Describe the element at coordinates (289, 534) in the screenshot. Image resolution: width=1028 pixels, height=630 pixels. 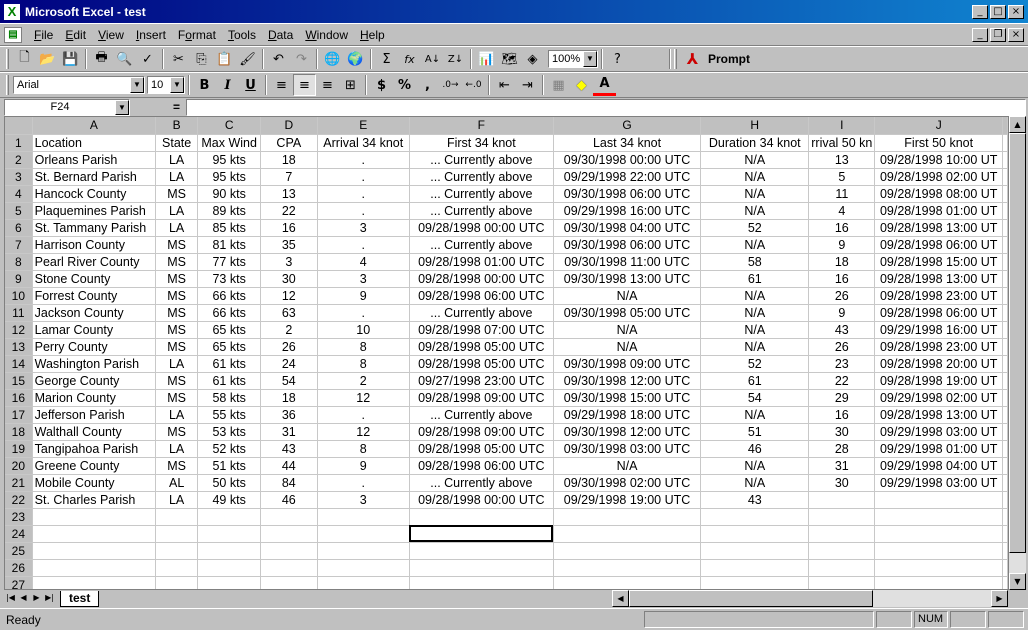
I see `cell-D24` at that location.